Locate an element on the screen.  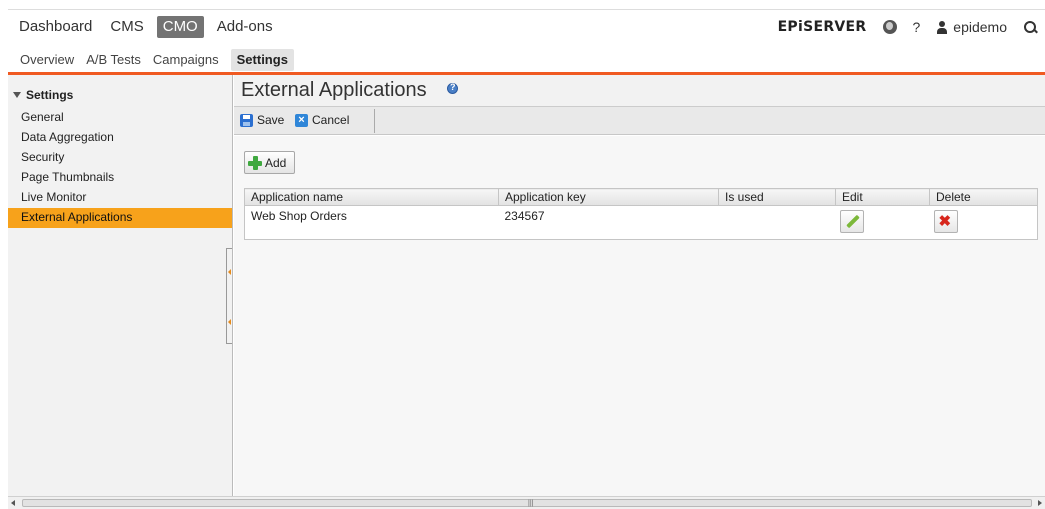
delete-button: ✖ is located at coordinates (945, 221).